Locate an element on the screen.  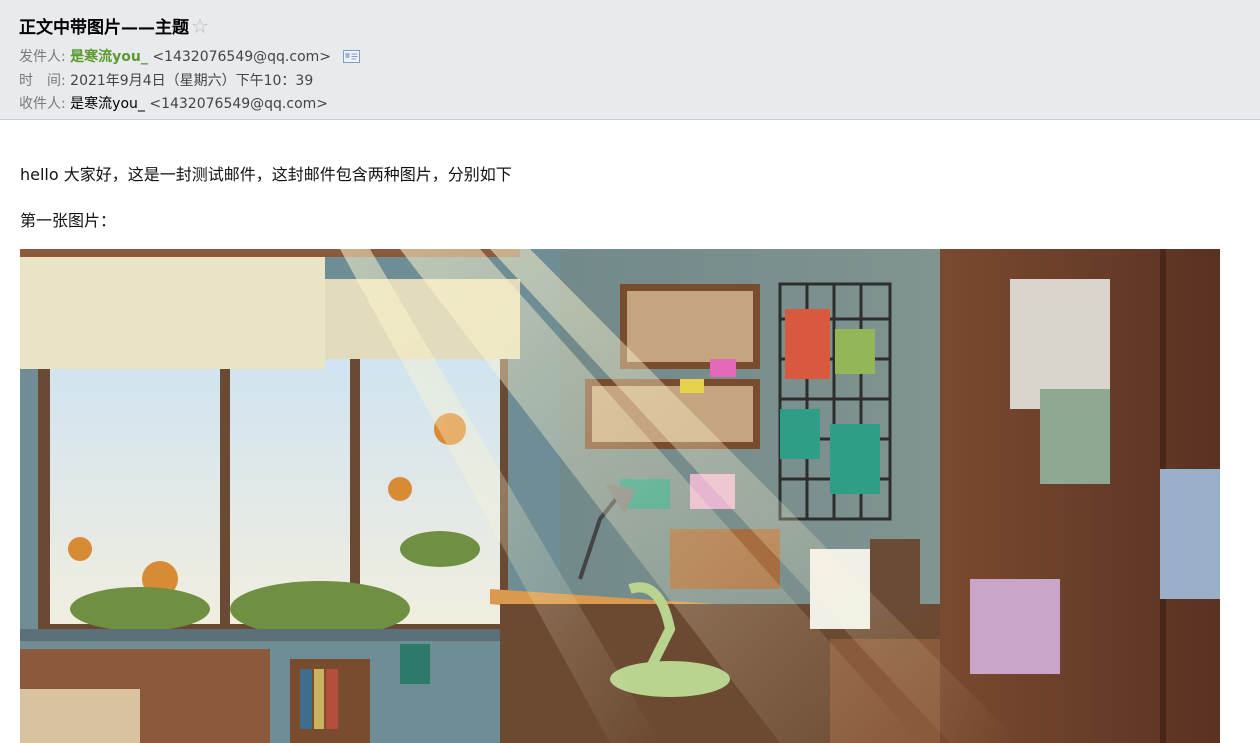
from-label: 发件人: is located at coordinates (42, 57).